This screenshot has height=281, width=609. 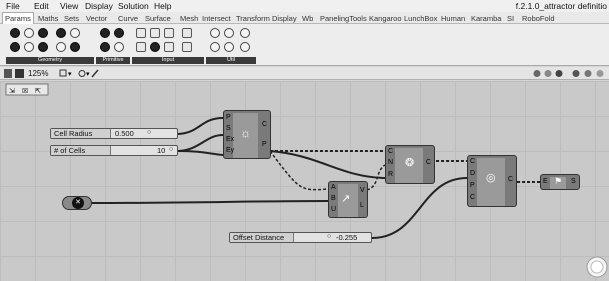 What do you see at coordinates (486, 18) in the screenshot?
I see `tab-karamba: Karamba` at bounding box center [486, 18].